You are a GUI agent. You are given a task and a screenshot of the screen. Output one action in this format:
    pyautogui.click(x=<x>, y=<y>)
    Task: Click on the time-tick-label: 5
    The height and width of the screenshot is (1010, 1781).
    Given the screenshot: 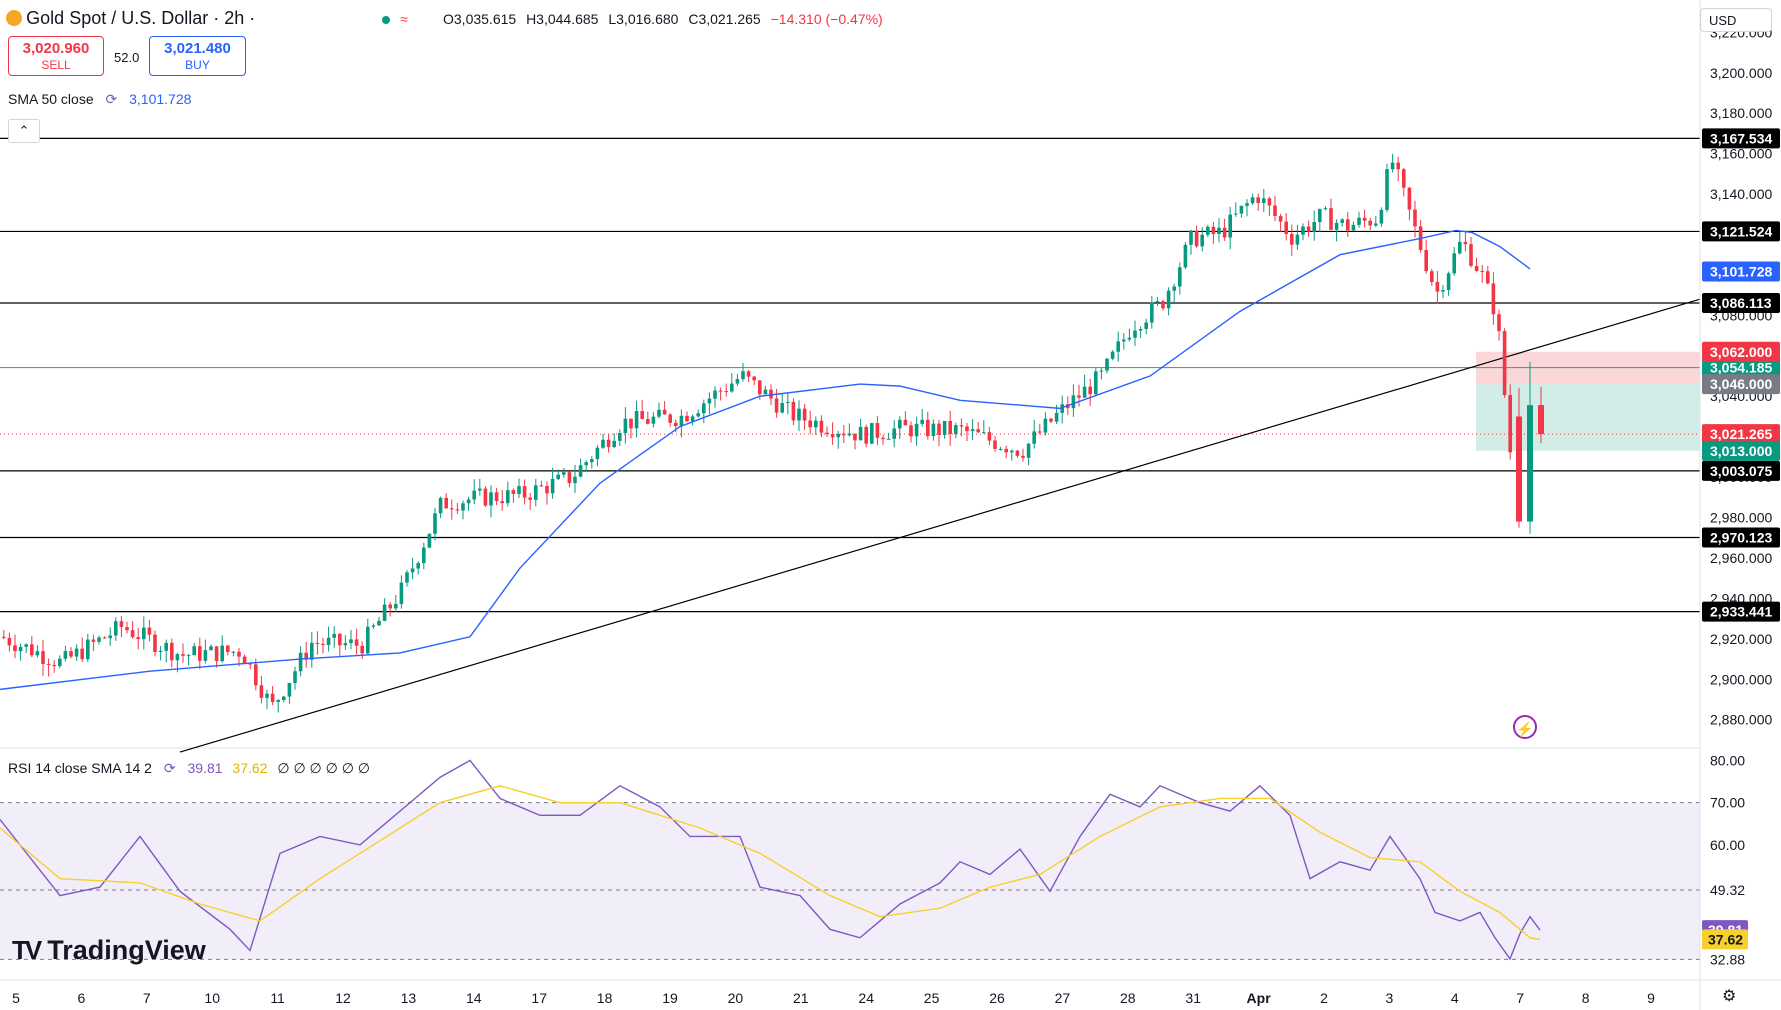 What is the action you would take?
    pyautogui.click(x=16, y=998)
    